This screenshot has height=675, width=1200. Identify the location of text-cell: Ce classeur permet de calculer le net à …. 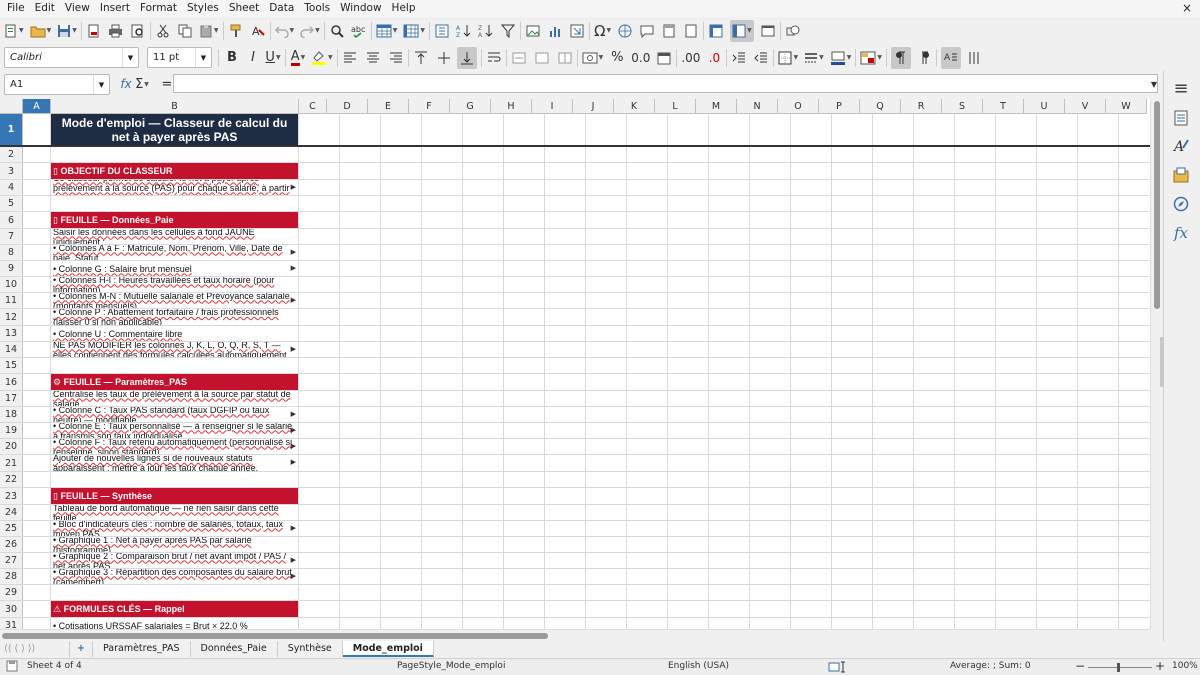
(175, 187).